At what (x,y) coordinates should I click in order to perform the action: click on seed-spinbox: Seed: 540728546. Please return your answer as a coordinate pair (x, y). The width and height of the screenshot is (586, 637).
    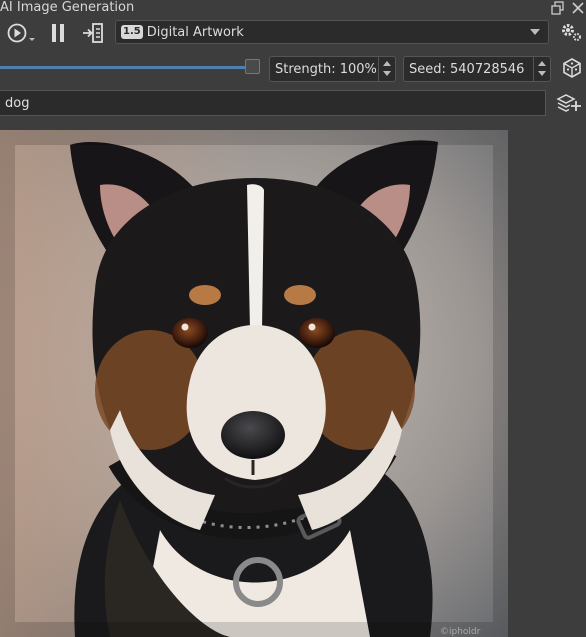
    Looking at the image, I should click on (477, 69).